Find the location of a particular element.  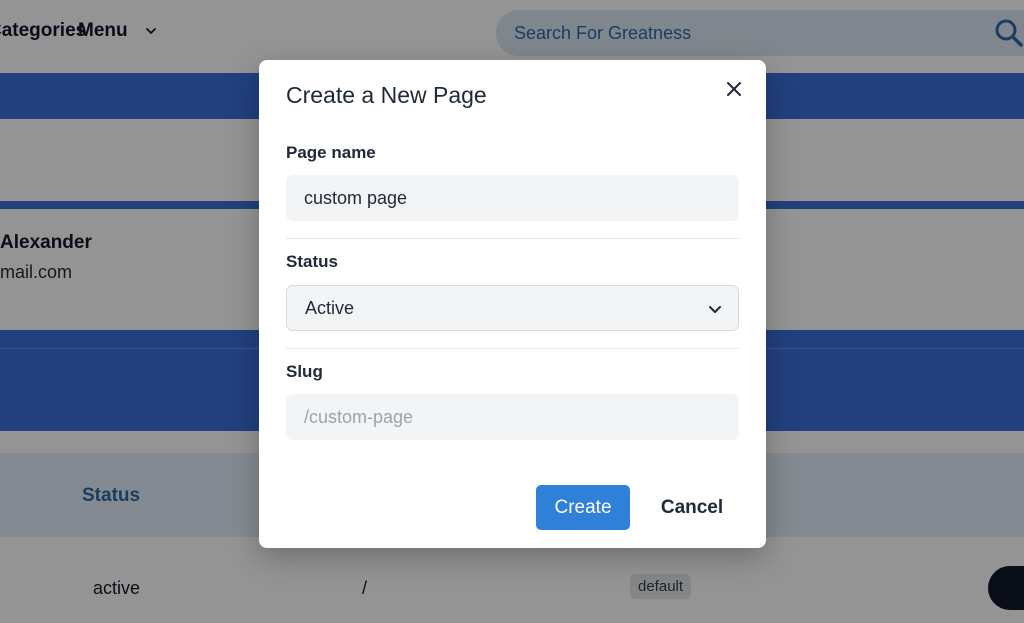

status-select: Active is located at coordinates (512, 308).